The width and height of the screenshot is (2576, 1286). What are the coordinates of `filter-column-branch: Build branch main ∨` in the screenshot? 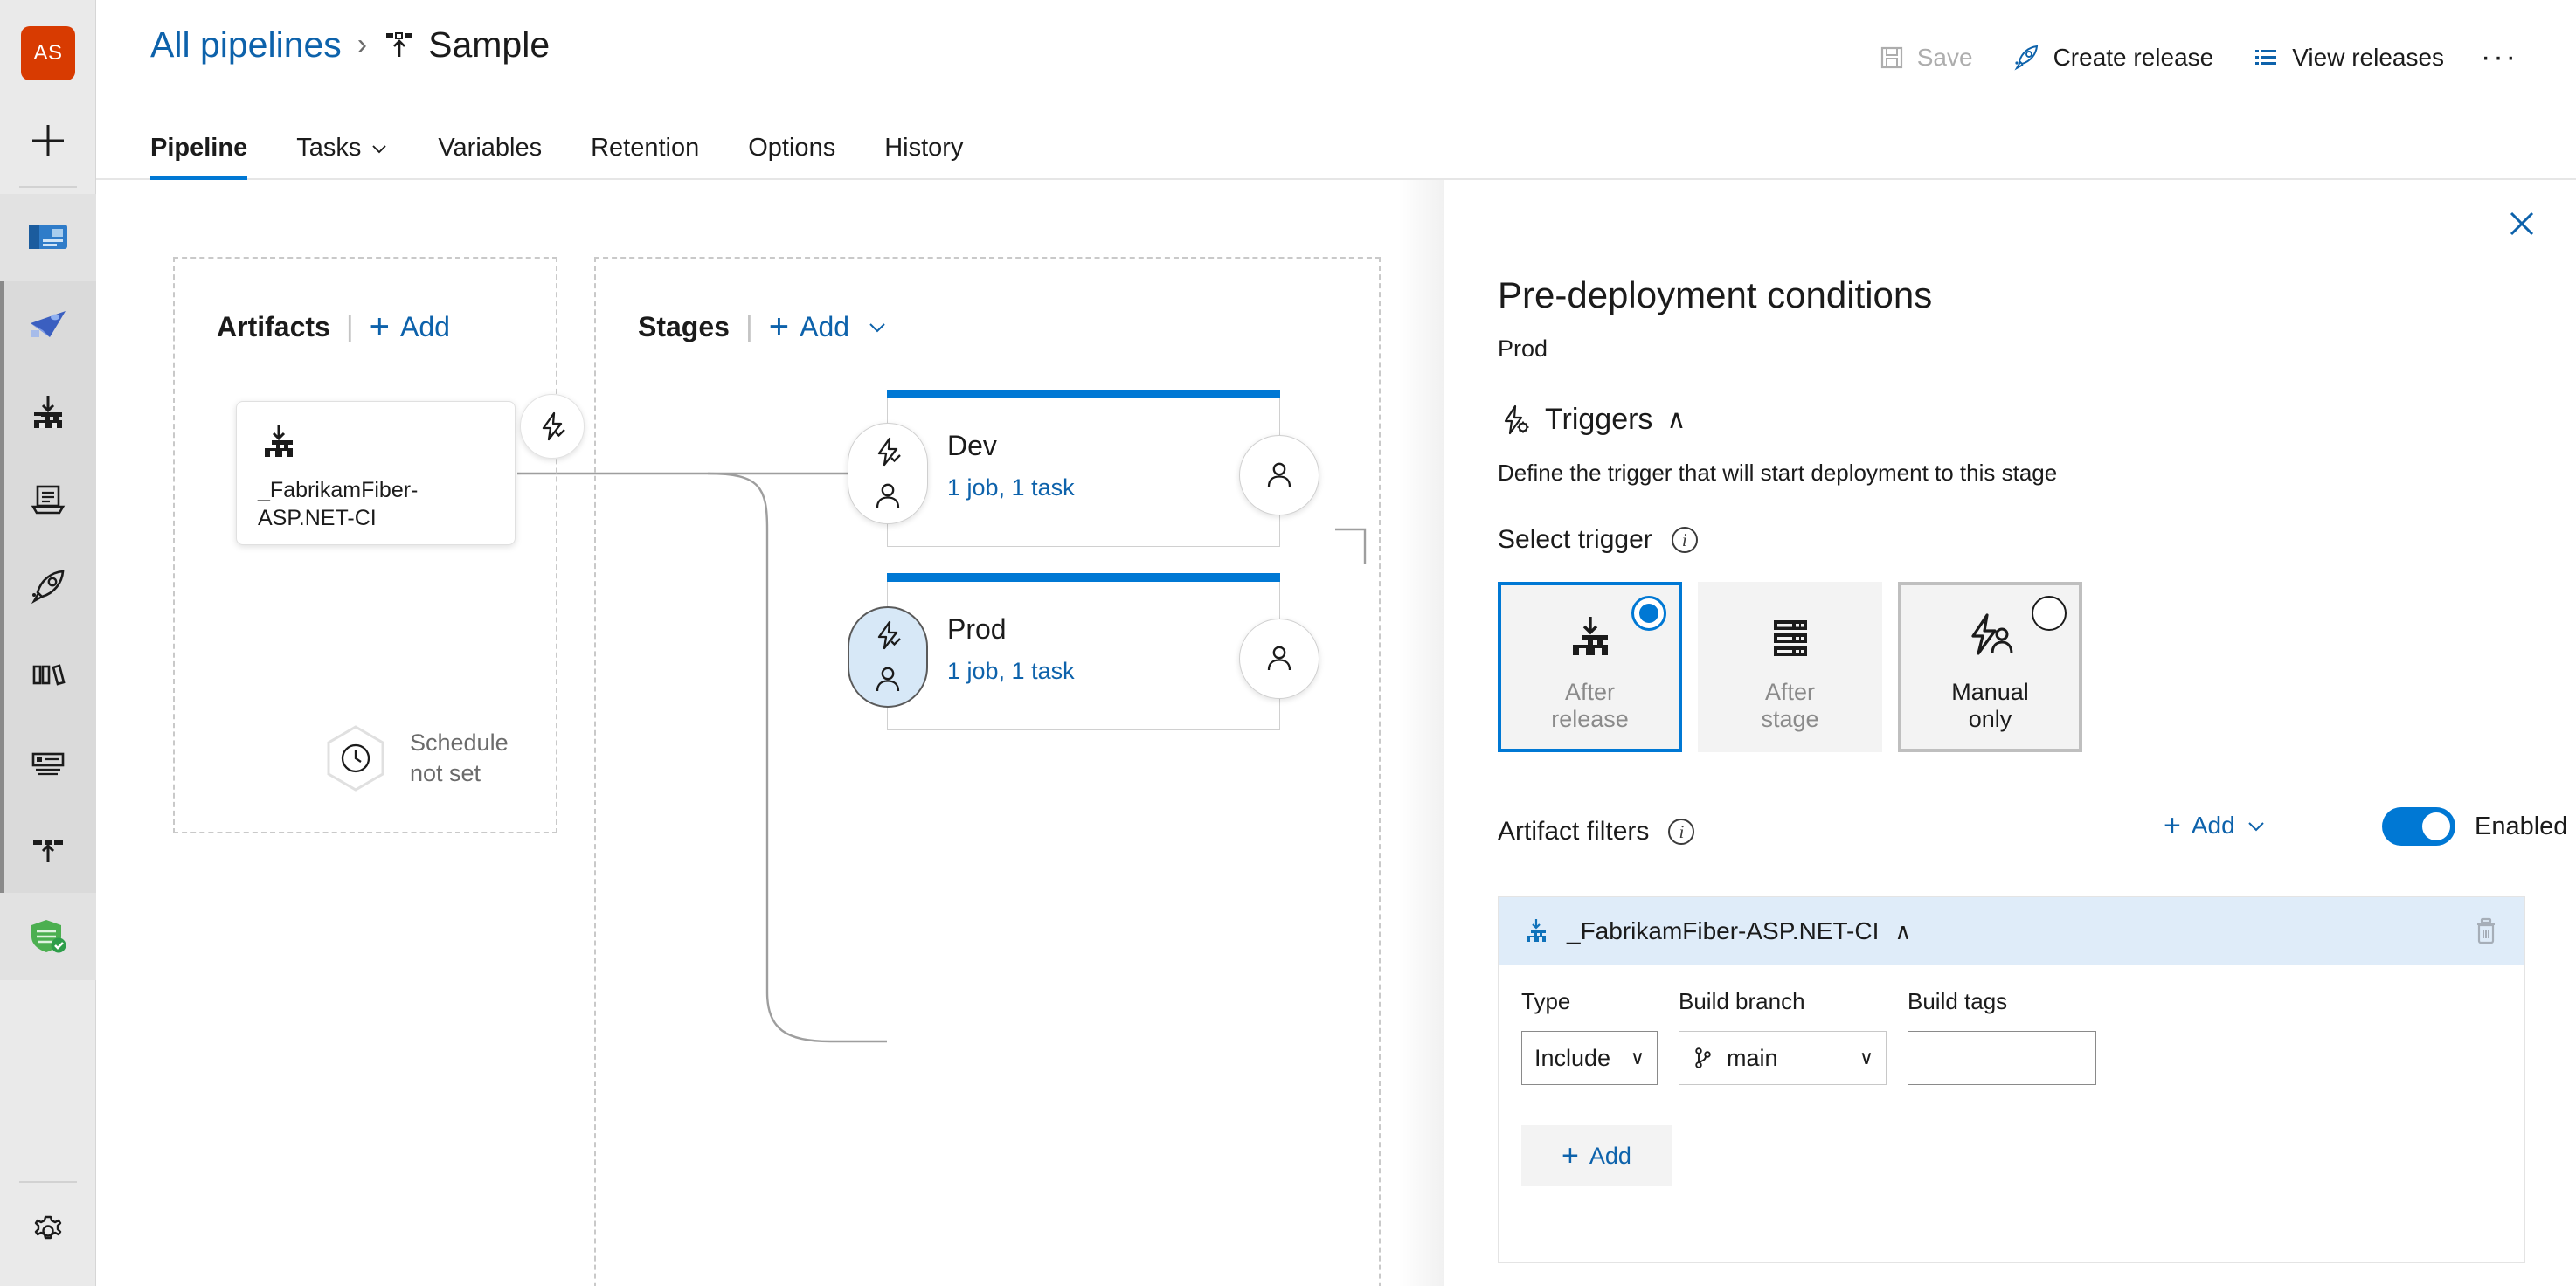 It's located at (1783, 1036).